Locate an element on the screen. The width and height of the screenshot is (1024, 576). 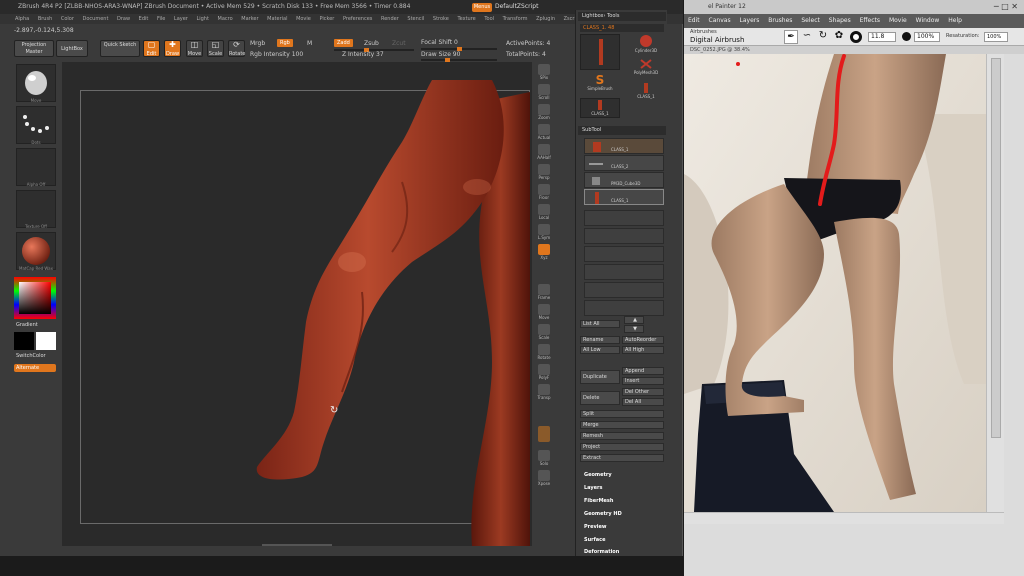
local-button: Local is located at coordinates (544, 213).